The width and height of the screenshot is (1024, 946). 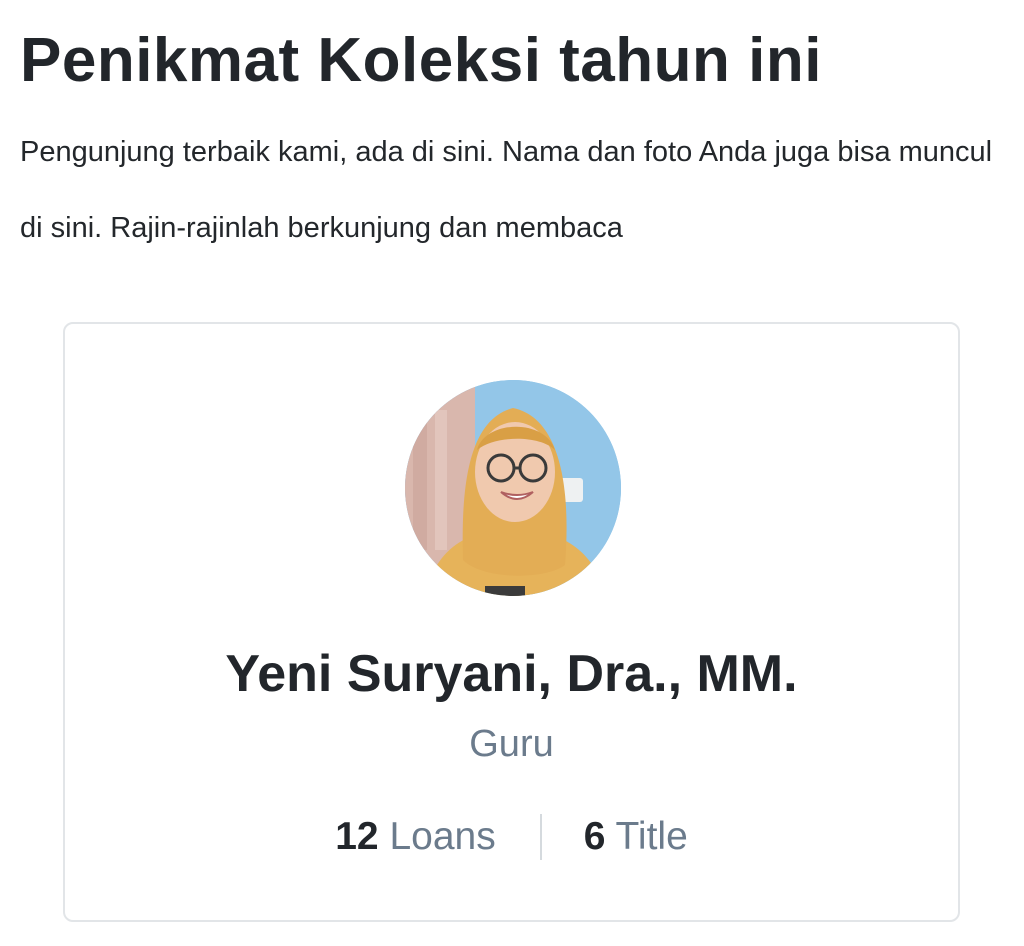 What do you see at coordinates (442, 836) in the screenshot?
I see `loans-label: Loans` at bounding box center [442, 836].